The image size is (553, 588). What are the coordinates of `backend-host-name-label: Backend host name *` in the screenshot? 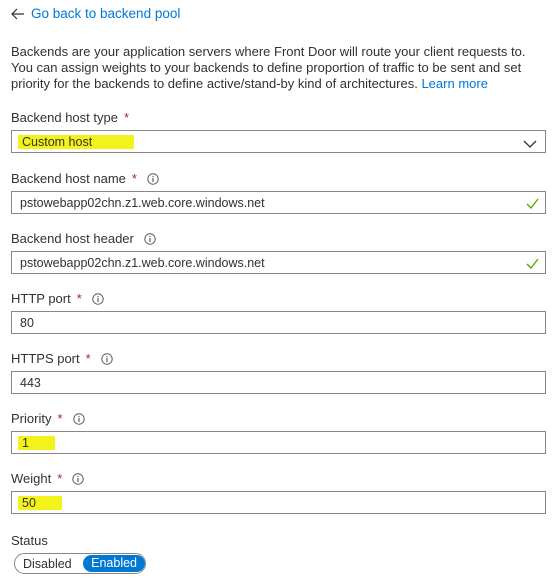 It's located at (85, 178).